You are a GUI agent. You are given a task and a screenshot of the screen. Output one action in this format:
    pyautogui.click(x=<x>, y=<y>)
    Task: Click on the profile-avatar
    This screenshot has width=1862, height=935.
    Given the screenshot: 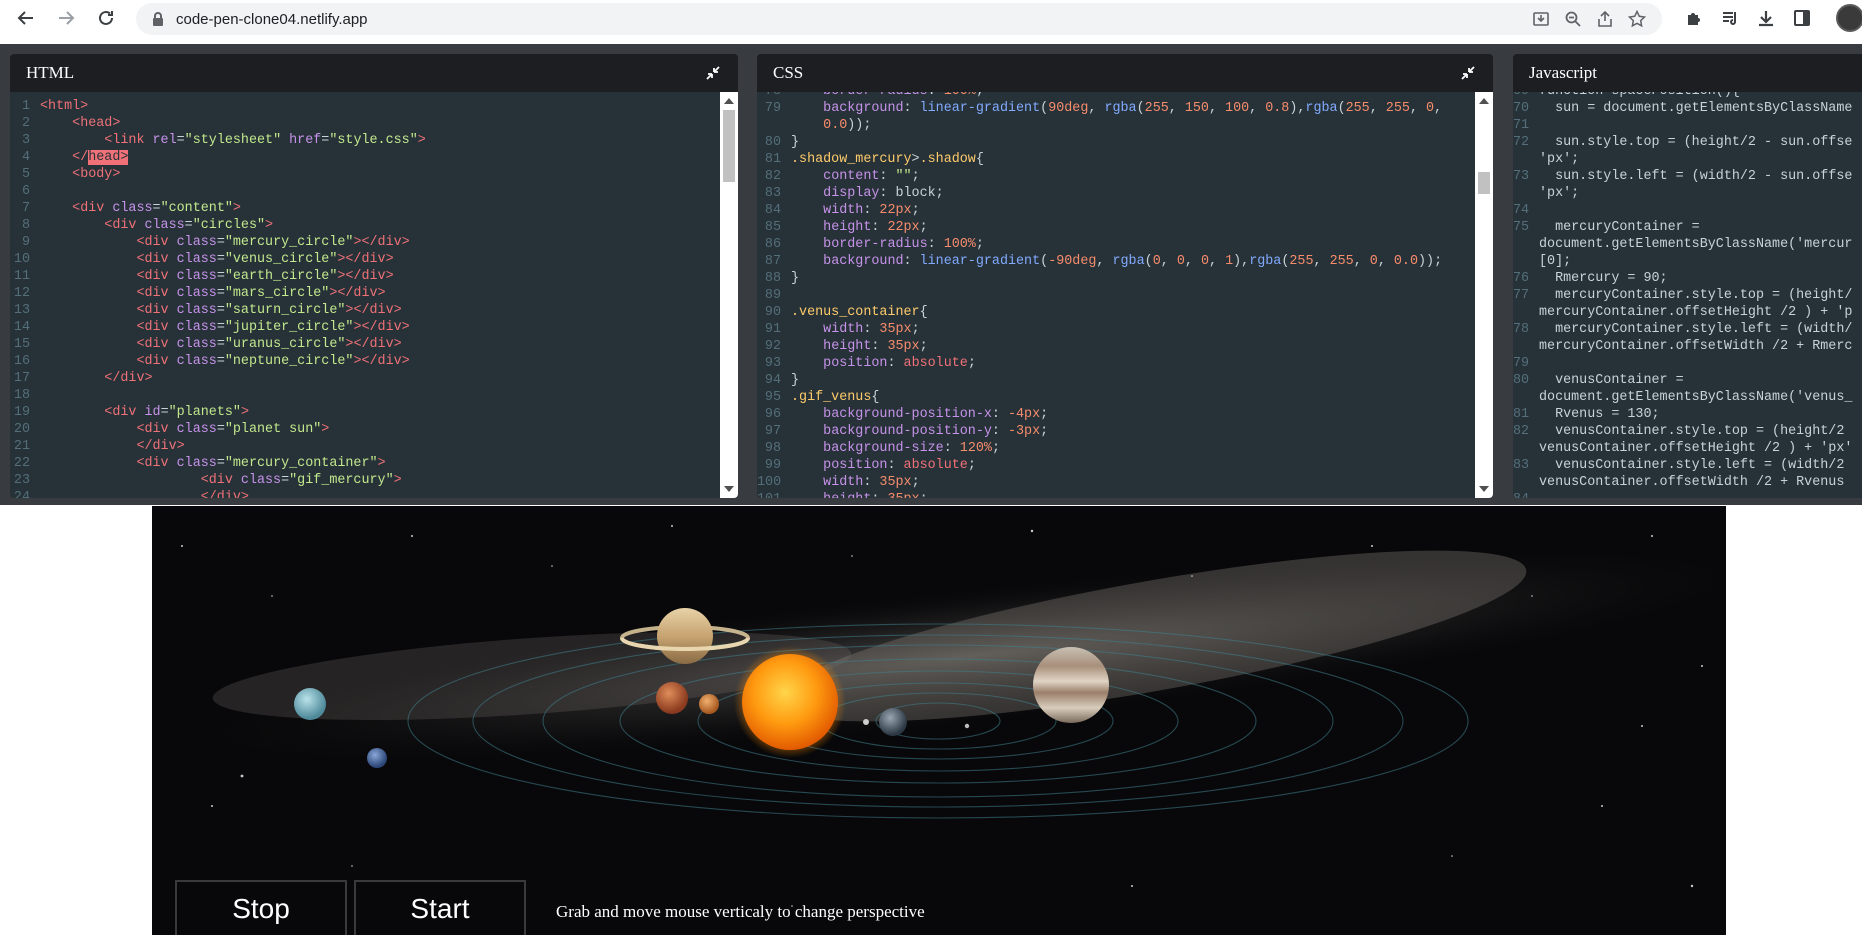 What is the action you would take?
    pyautogui.click(x=1849, y=18)
    